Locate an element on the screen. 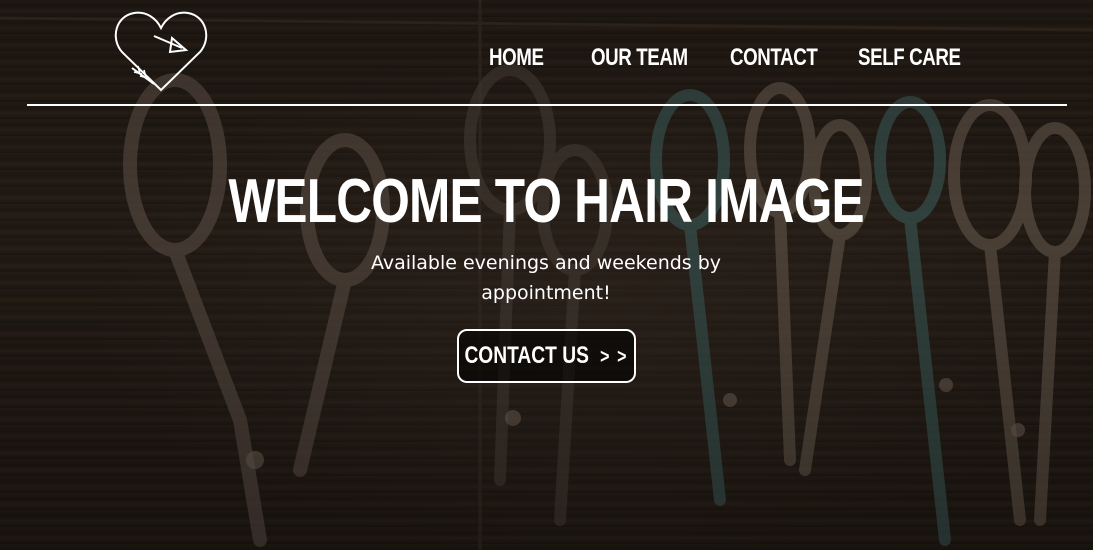  nav-self-care: SELF CARE is located at coordinates (909, 58).